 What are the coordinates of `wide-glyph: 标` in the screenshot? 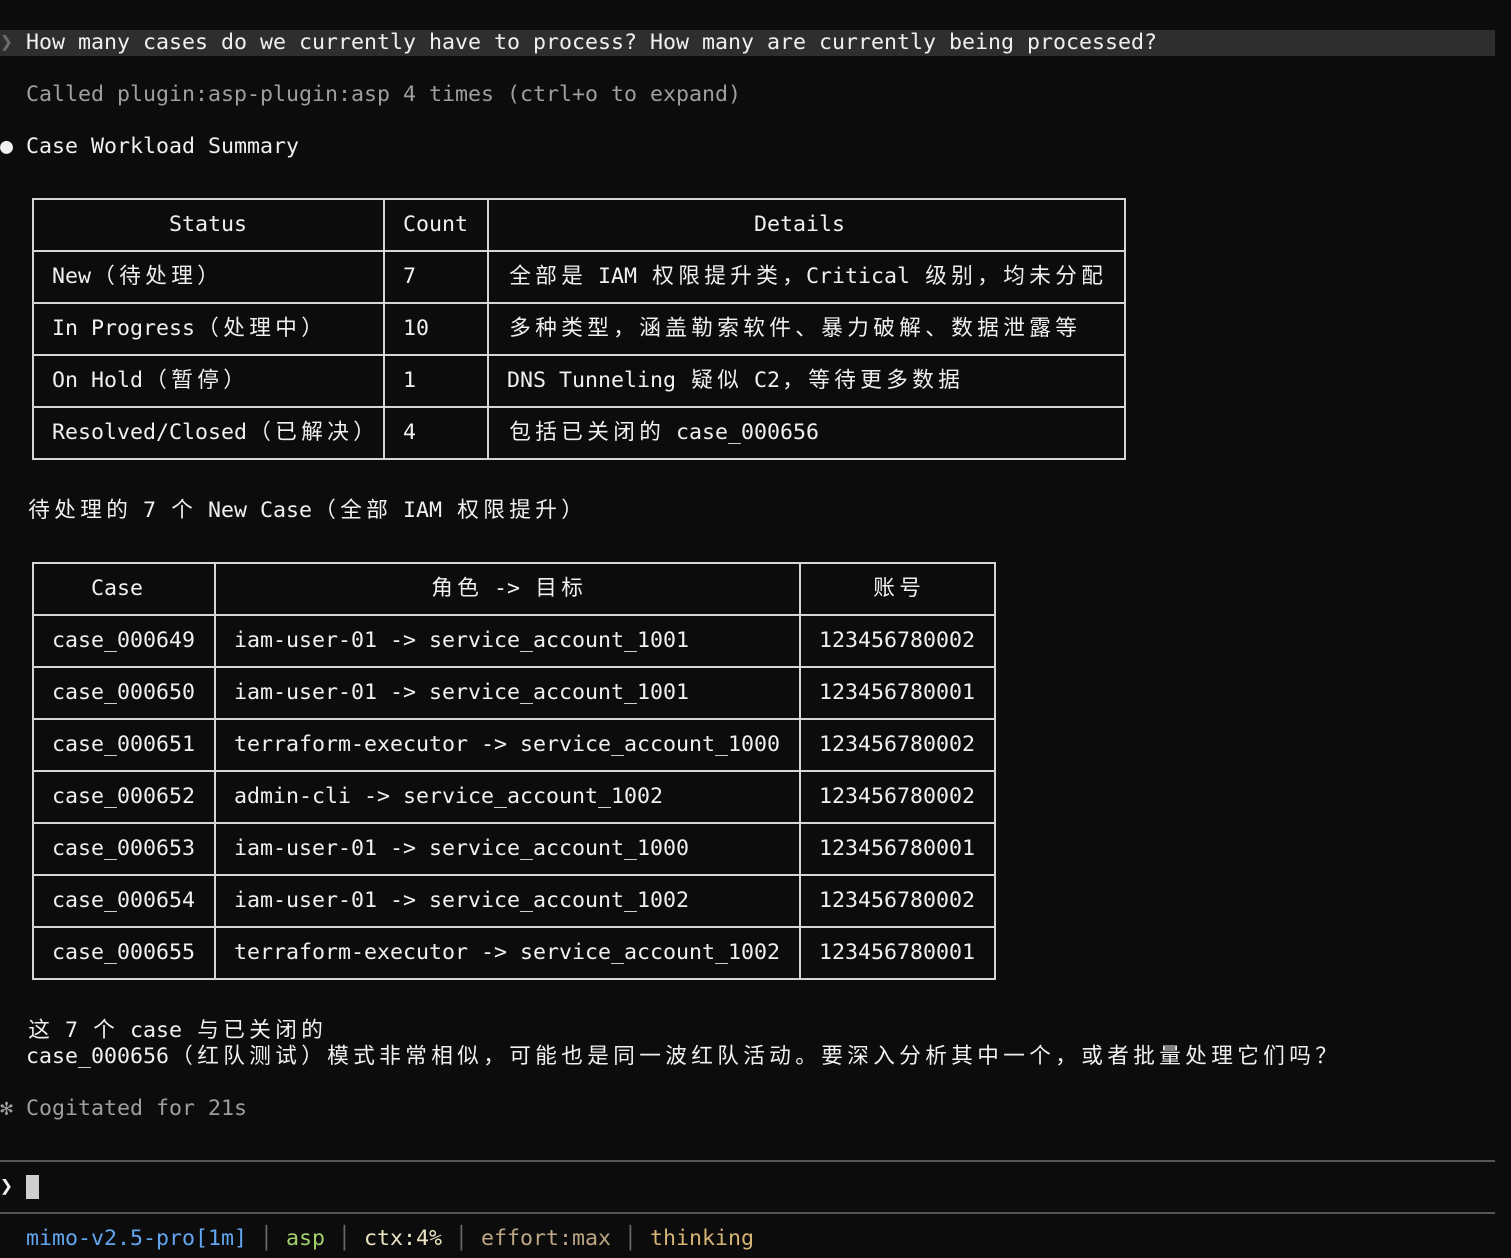 It's located at (572, 588).